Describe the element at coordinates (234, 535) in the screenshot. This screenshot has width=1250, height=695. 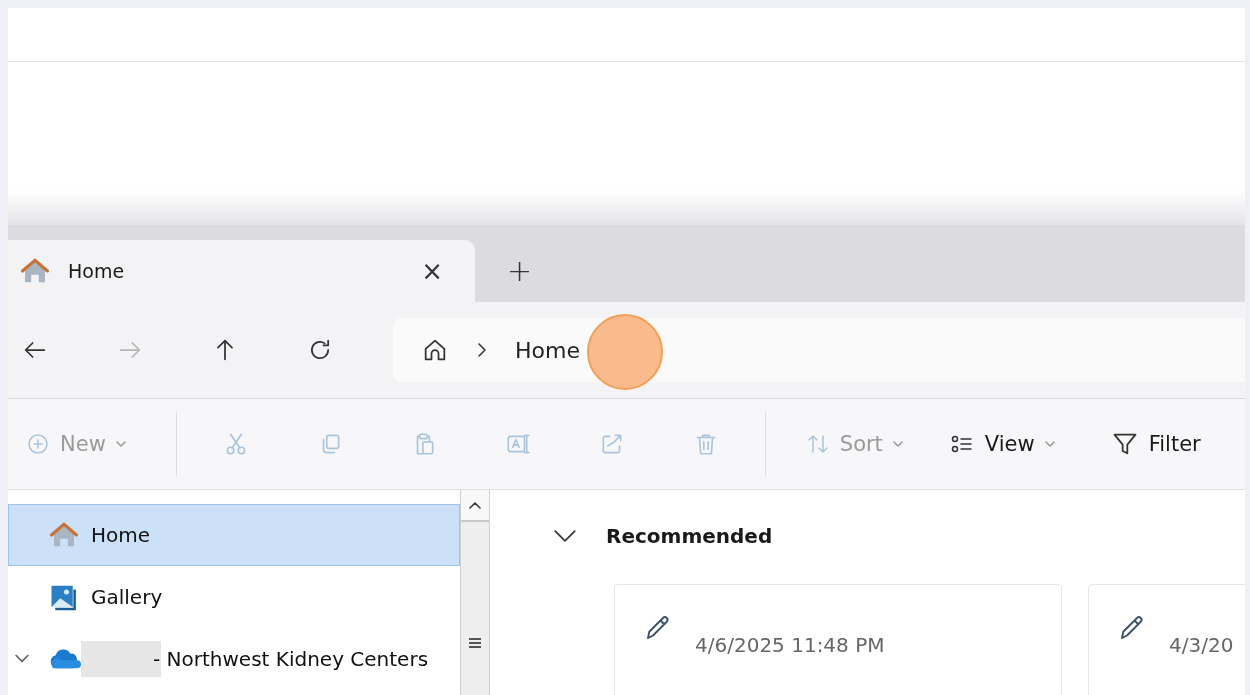
I see `sidebar-item: Home` at that location.